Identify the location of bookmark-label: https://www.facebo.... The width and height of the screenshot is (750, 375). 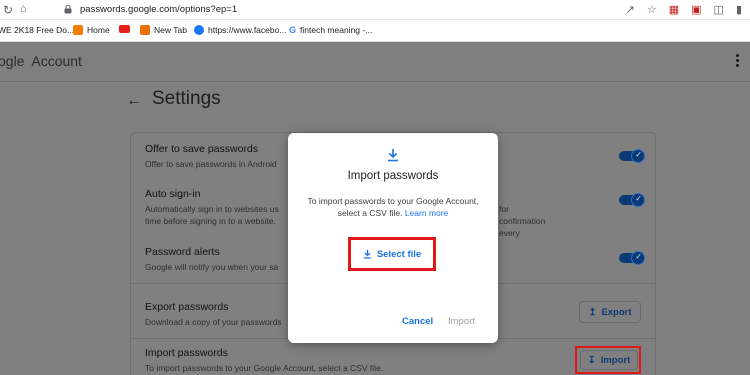
(247, 30).